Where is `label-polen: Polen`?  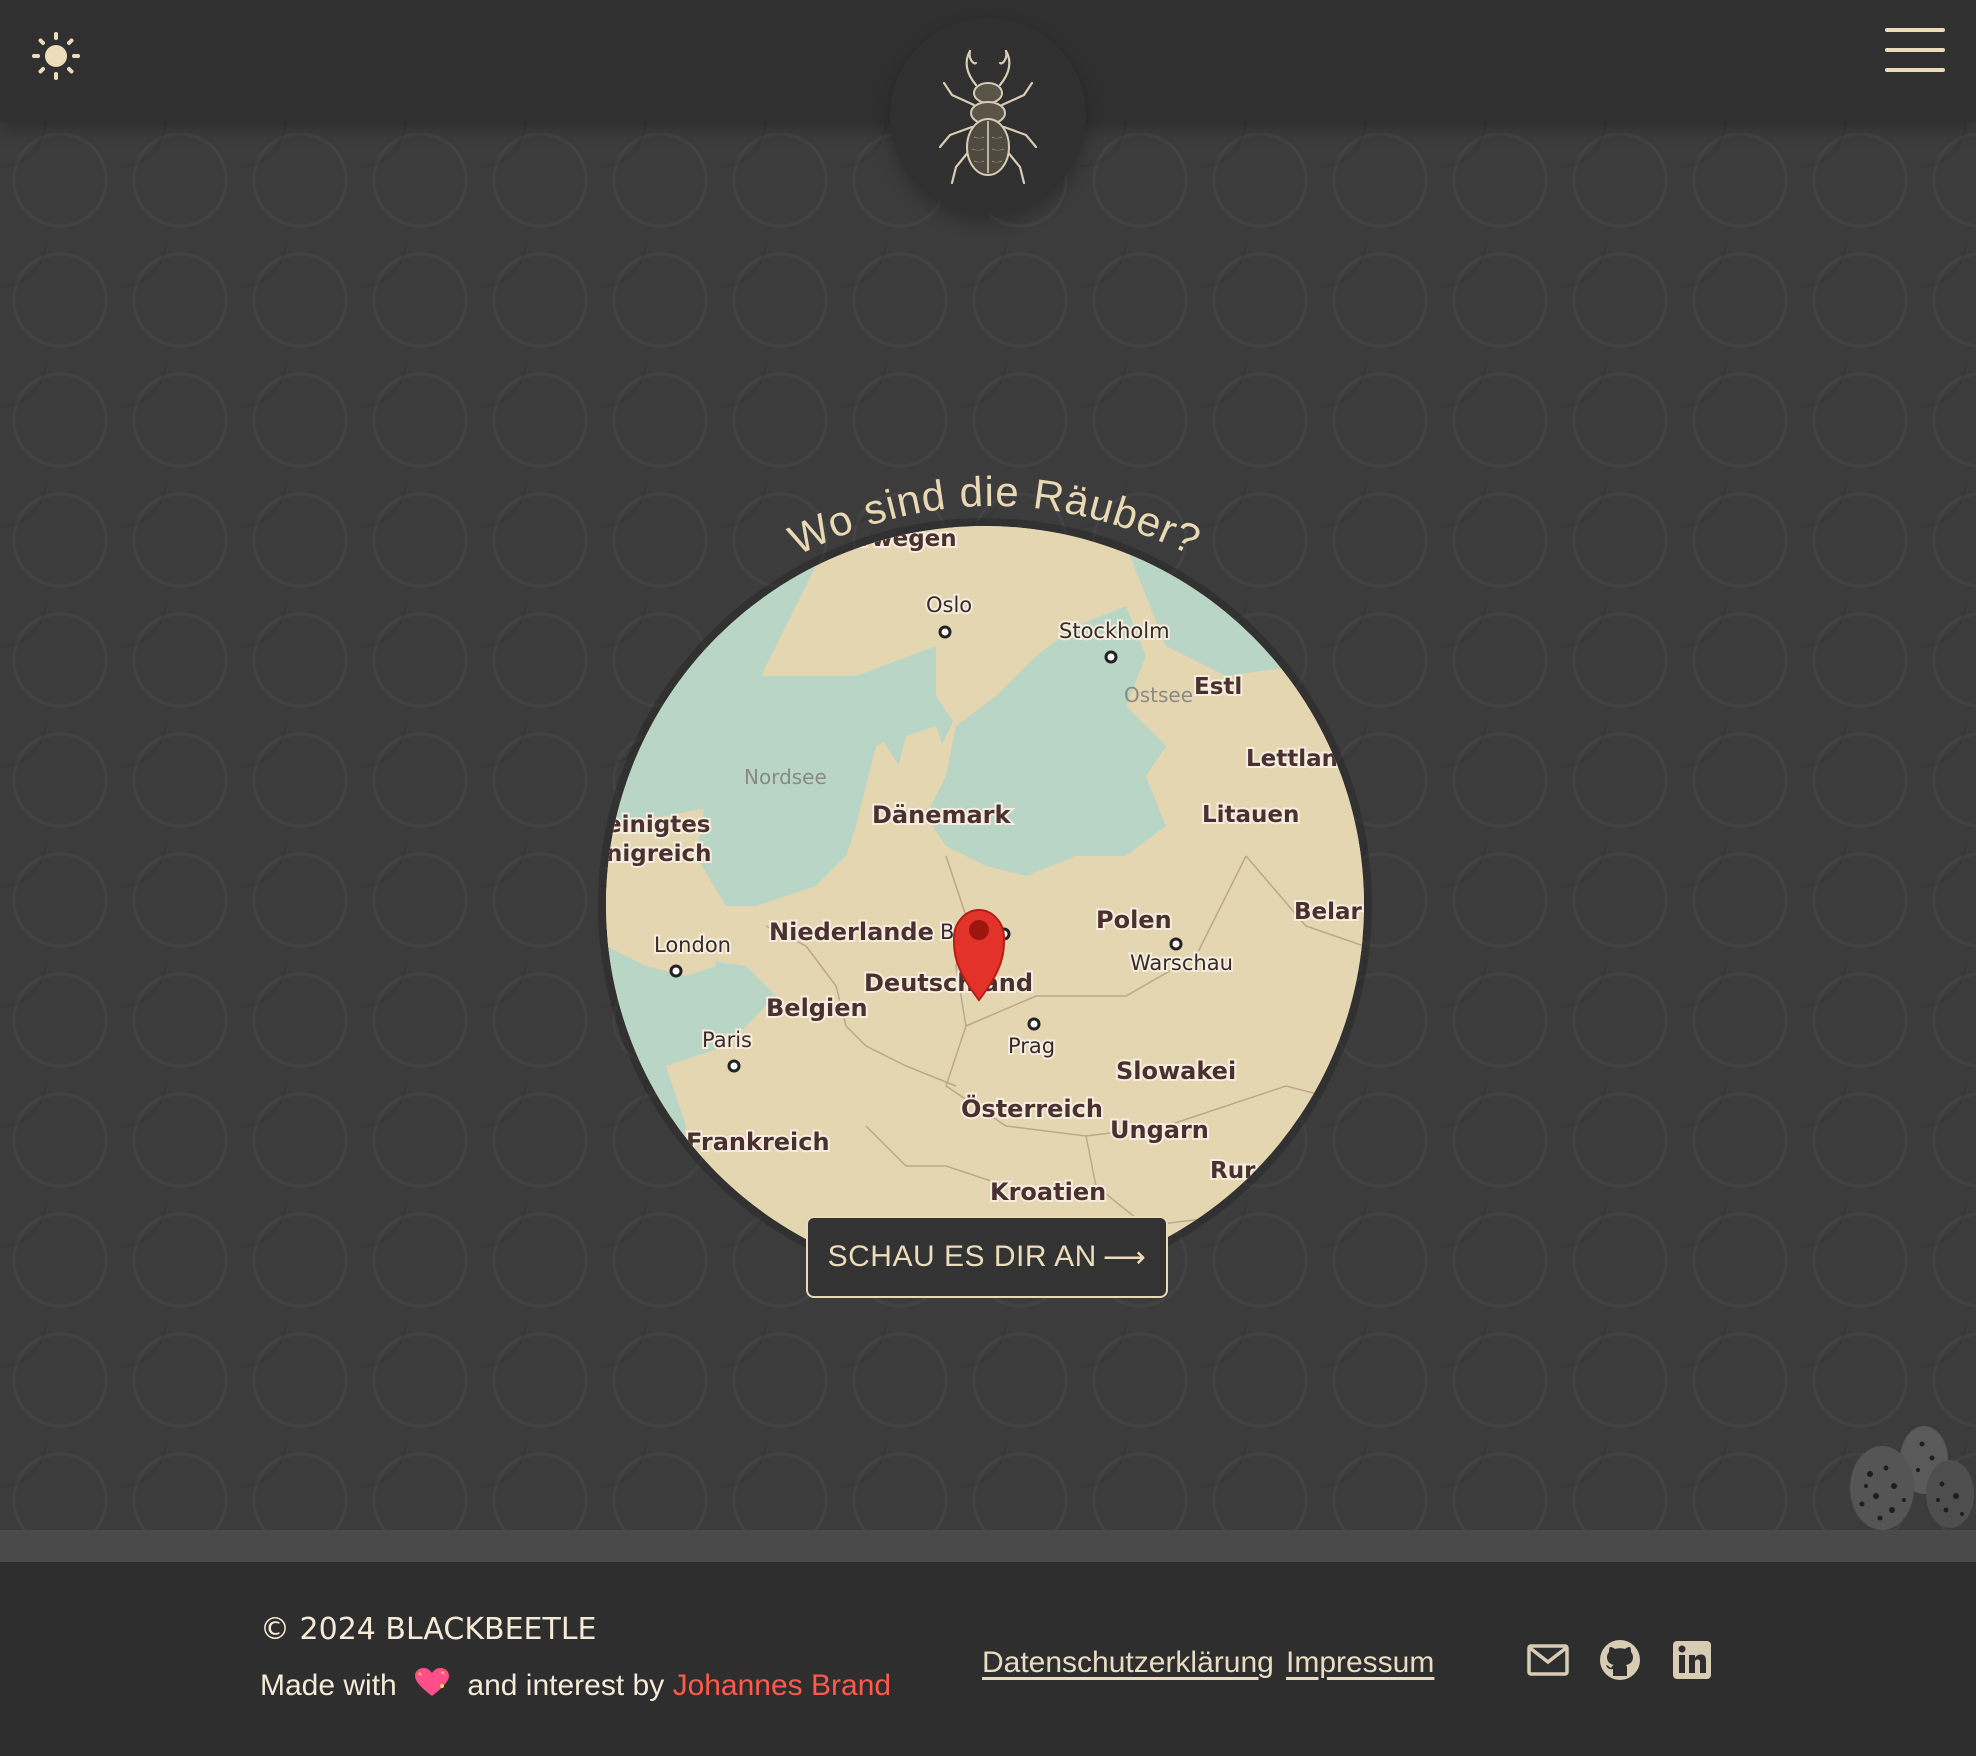
label-polen: Polen is located at coordinates (1134, 920).